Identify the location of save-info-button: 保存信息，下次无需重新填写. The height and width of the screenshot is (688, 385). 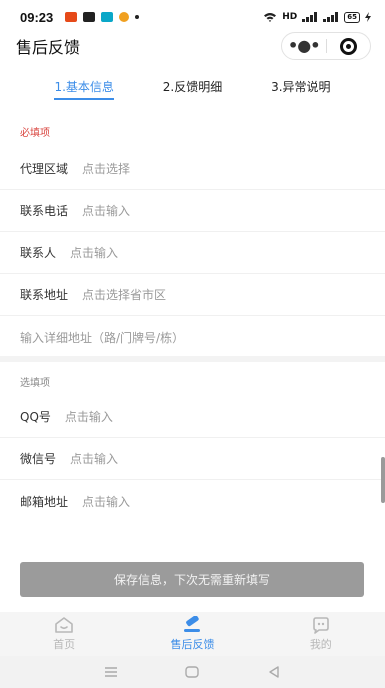
(192, 579).